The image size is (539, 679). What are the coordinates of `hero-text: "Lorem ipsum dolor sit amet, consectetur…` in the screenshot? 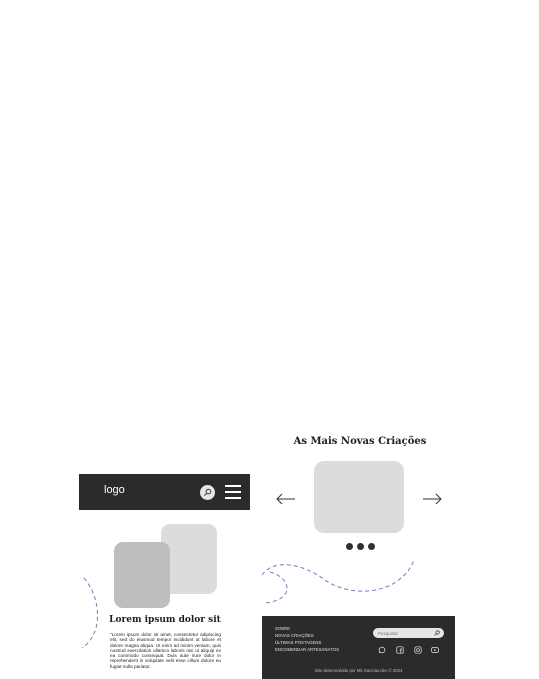 It's located at (165, 650).